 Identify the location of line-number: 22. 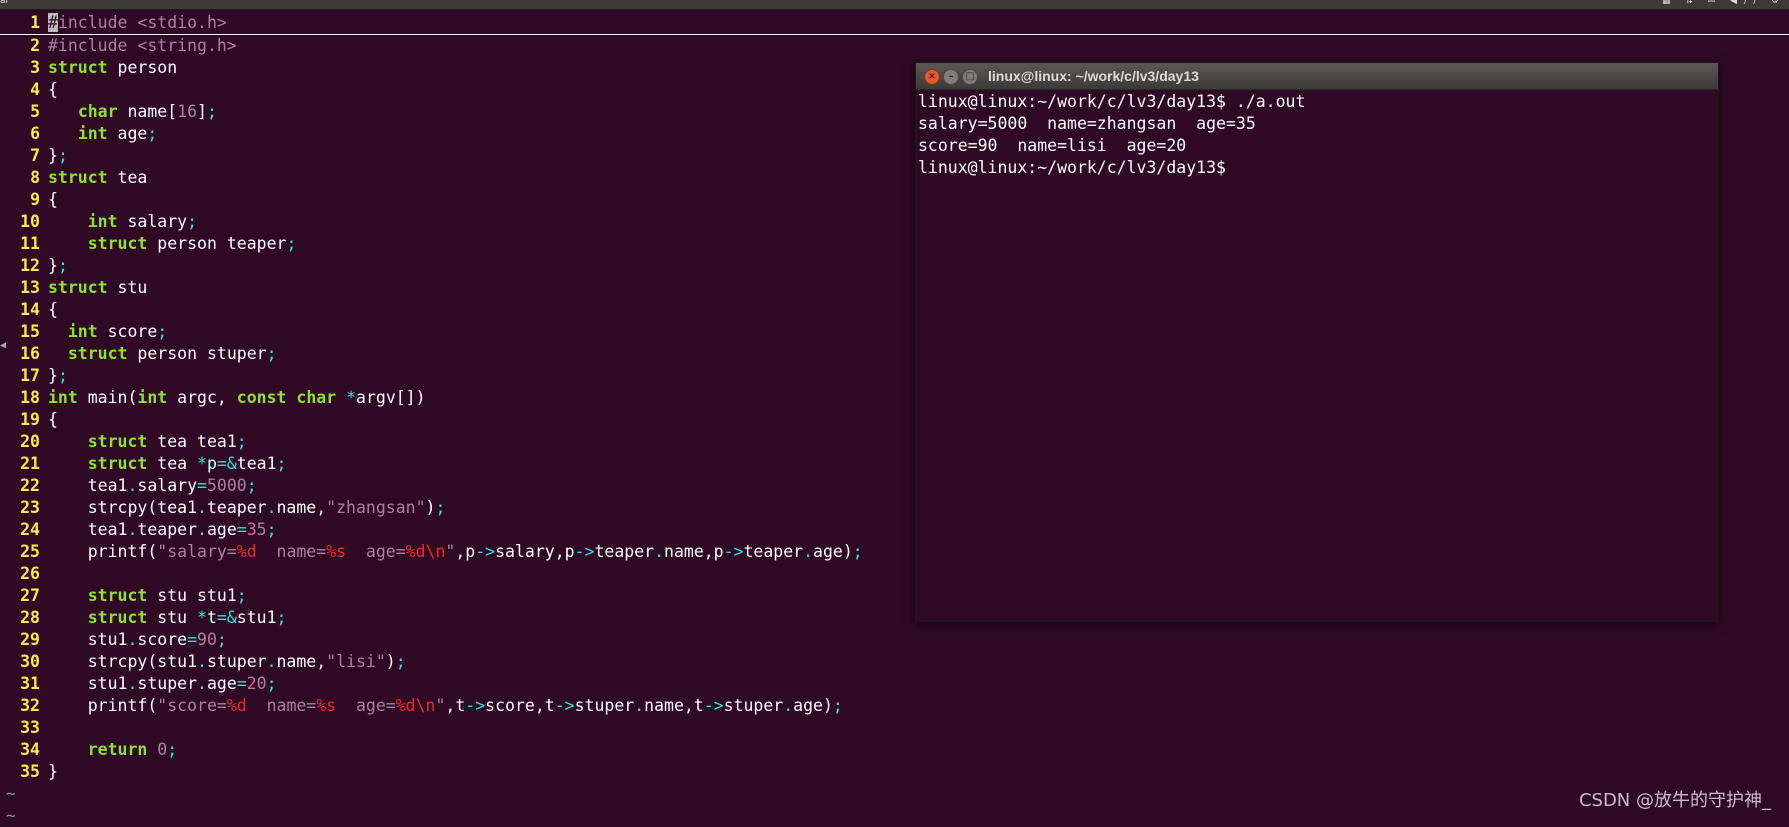
(30, 485).